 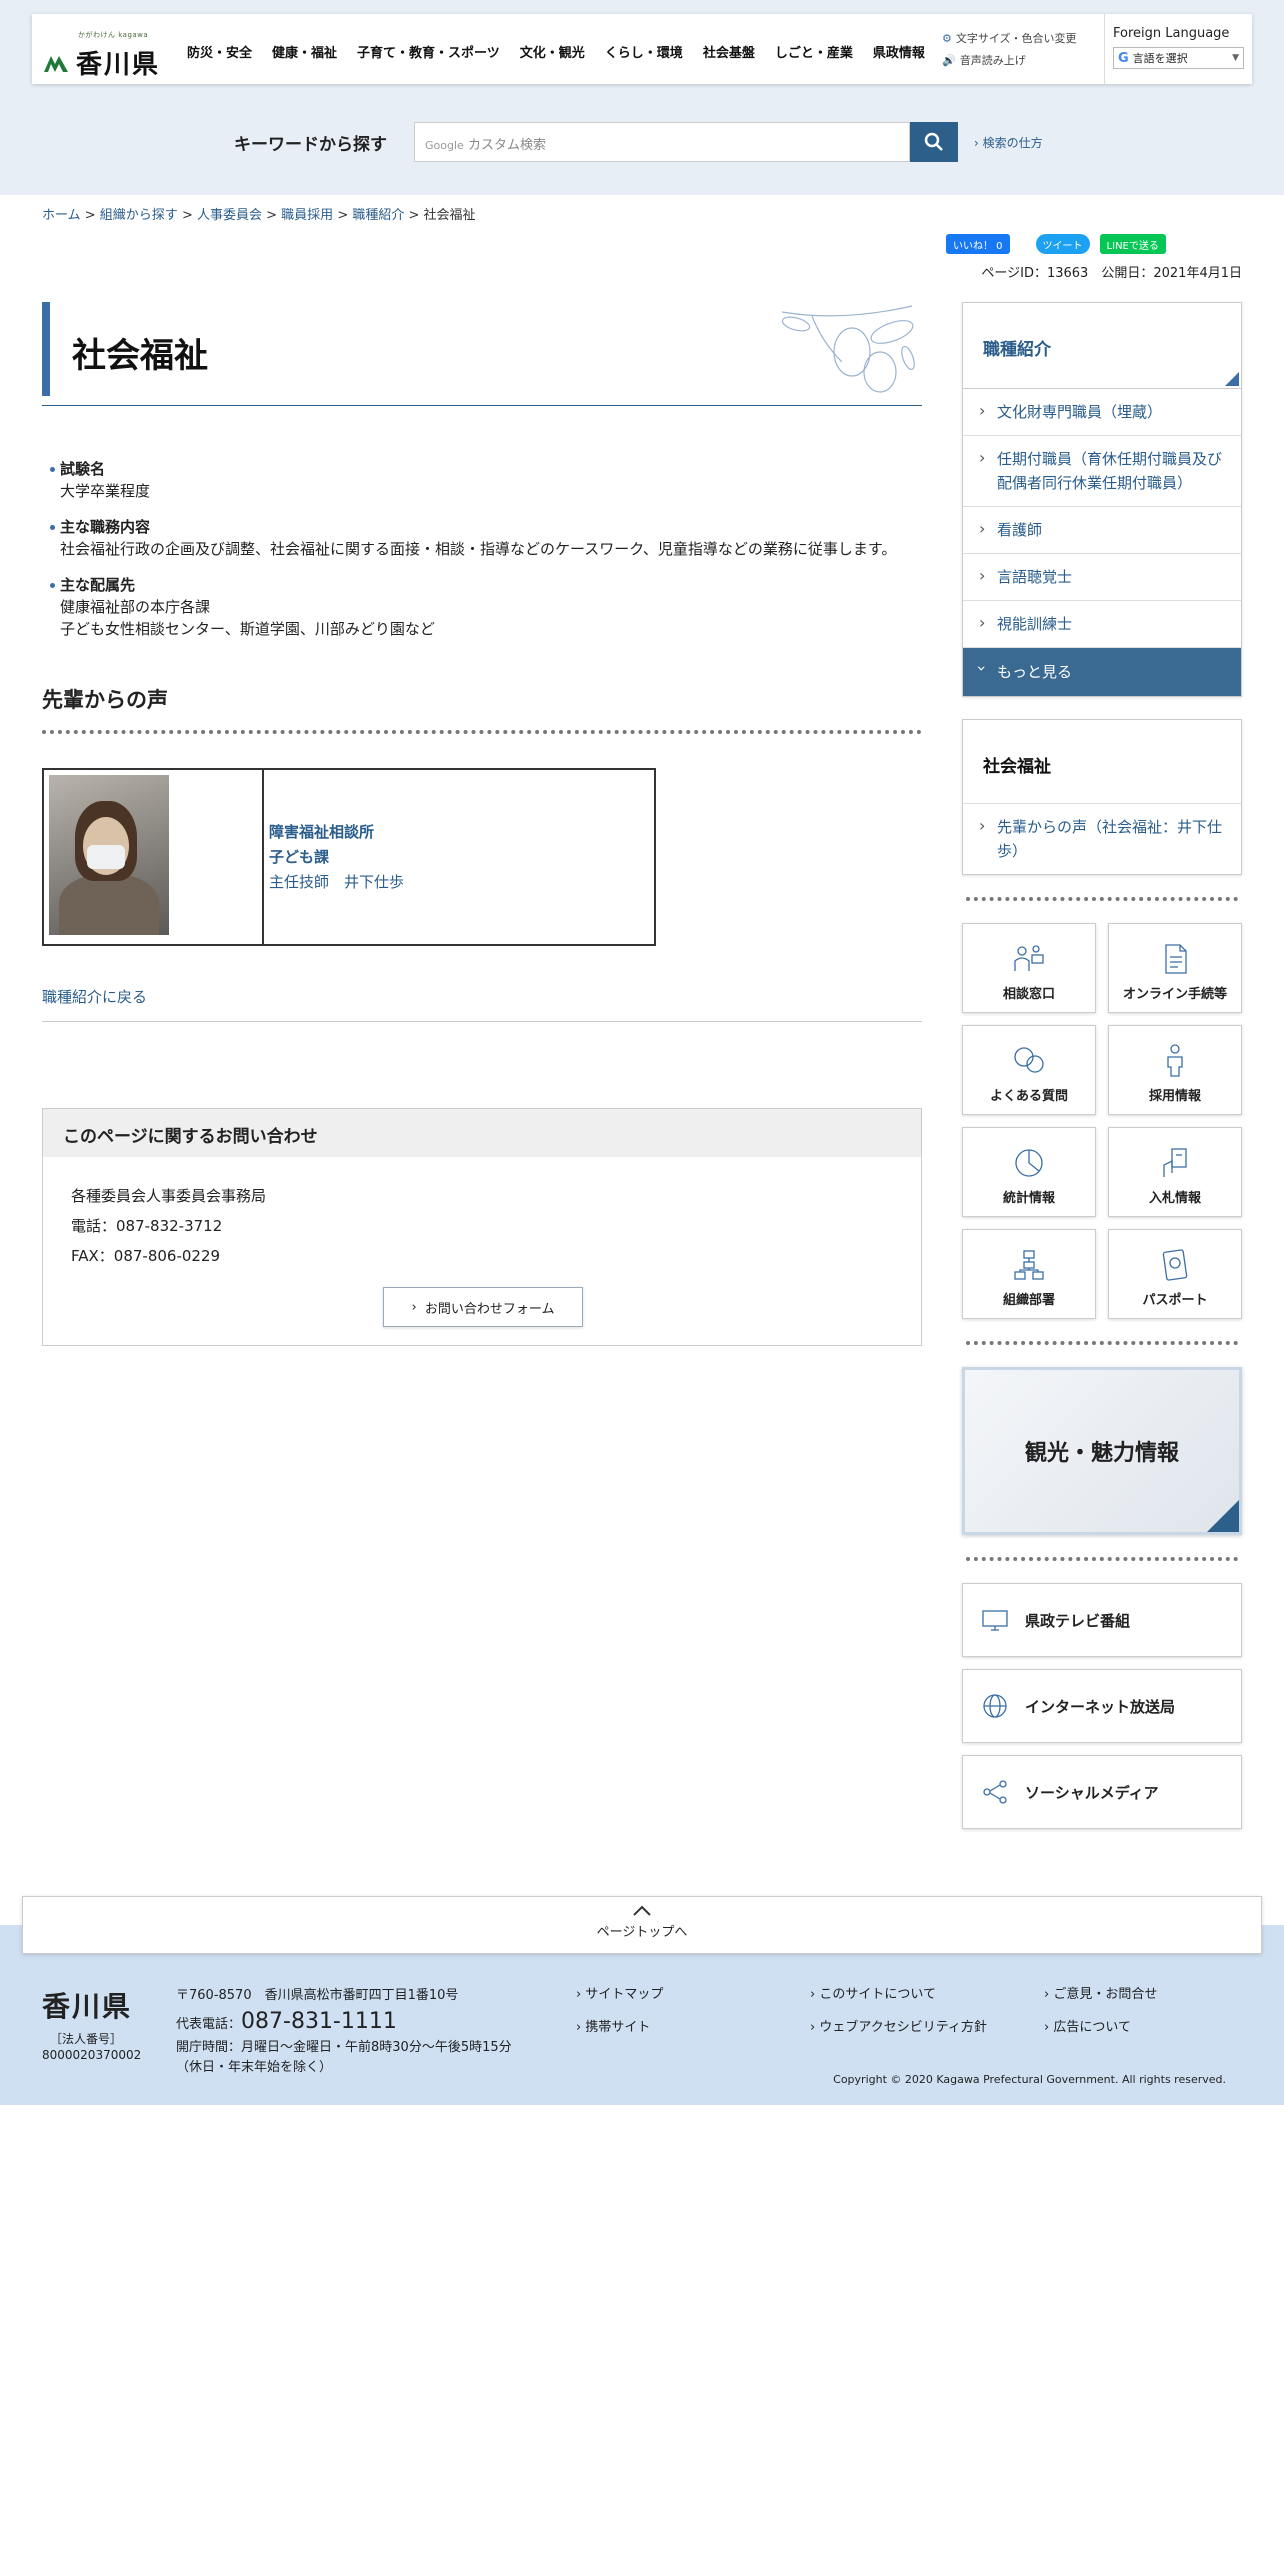 I want to click on google-g-icon: G, so click(x=1123, y=58).